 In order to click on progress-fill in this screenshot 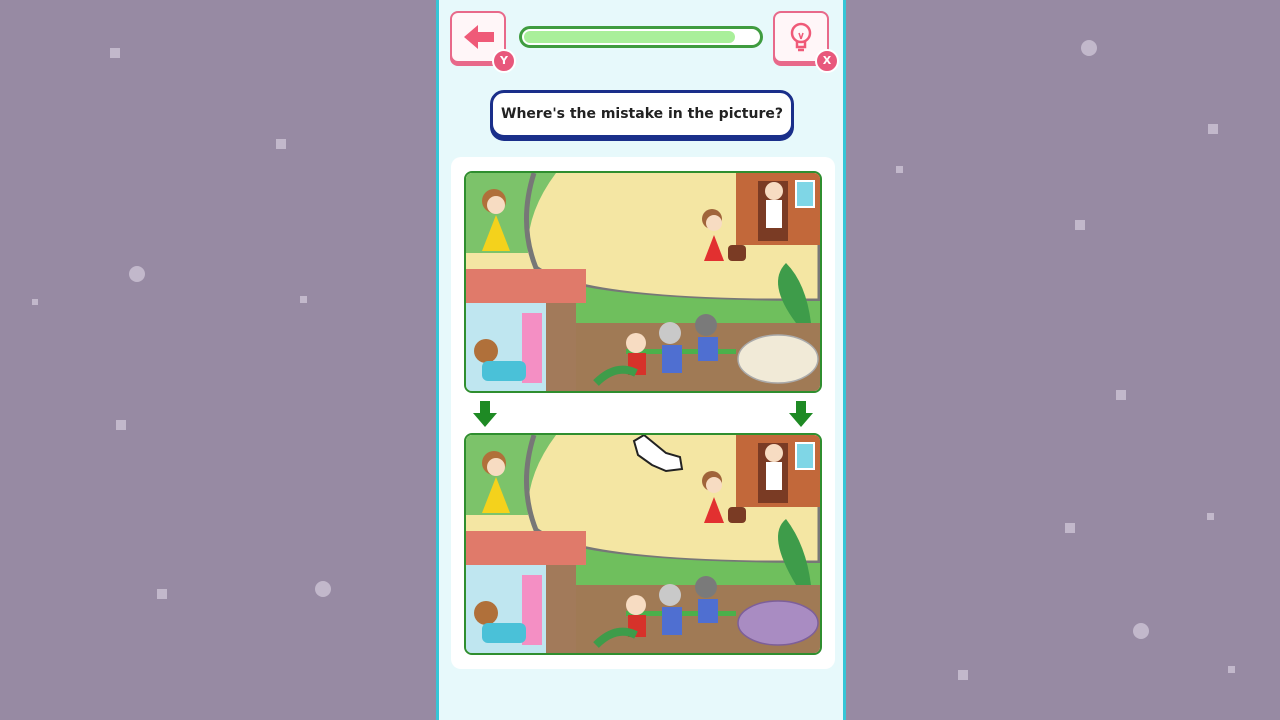, I will do `click(629, 37)`.